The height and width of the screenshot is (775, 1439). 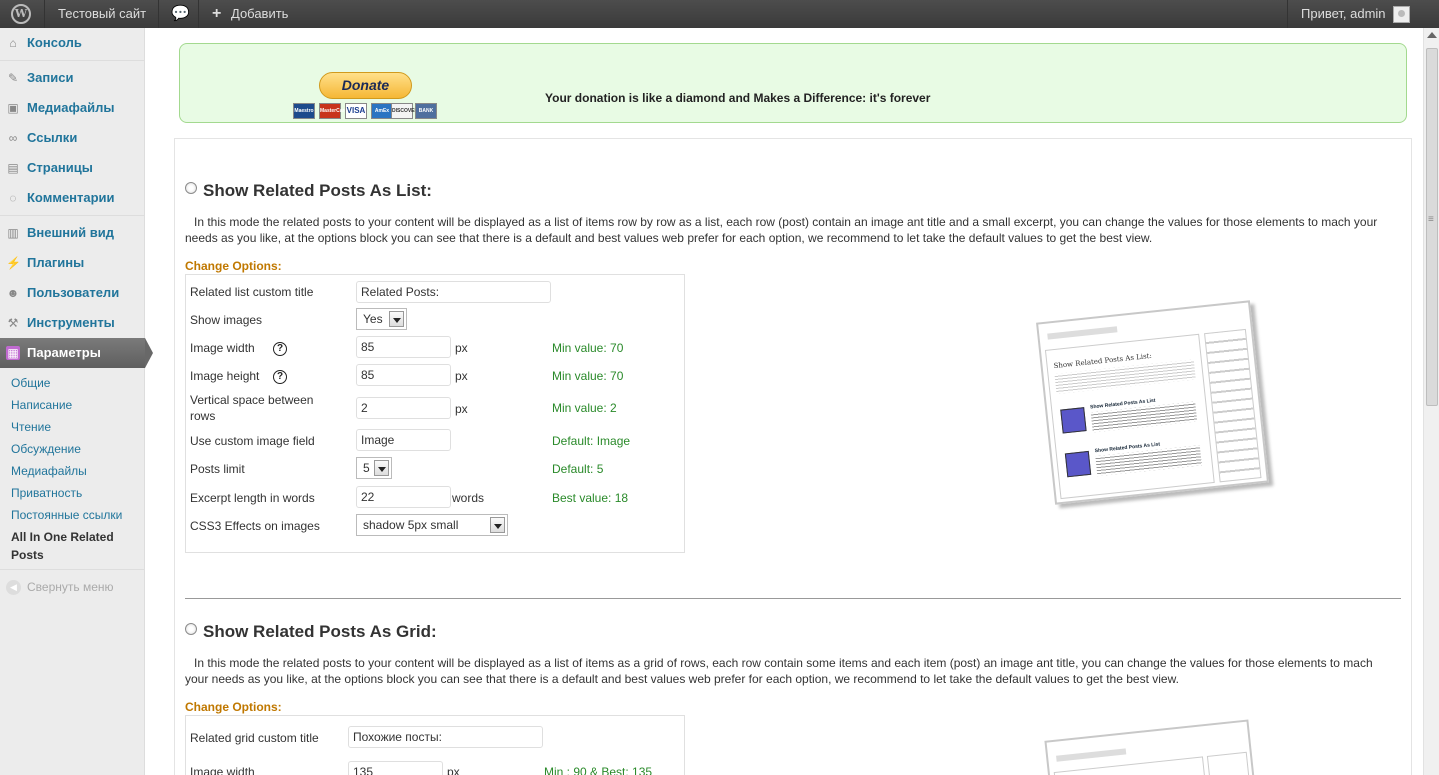 What do you see at coordinates (50, 77) in the screenshot?
I see `sidebar-item-label: Записи` at bounding box center [50, 77].